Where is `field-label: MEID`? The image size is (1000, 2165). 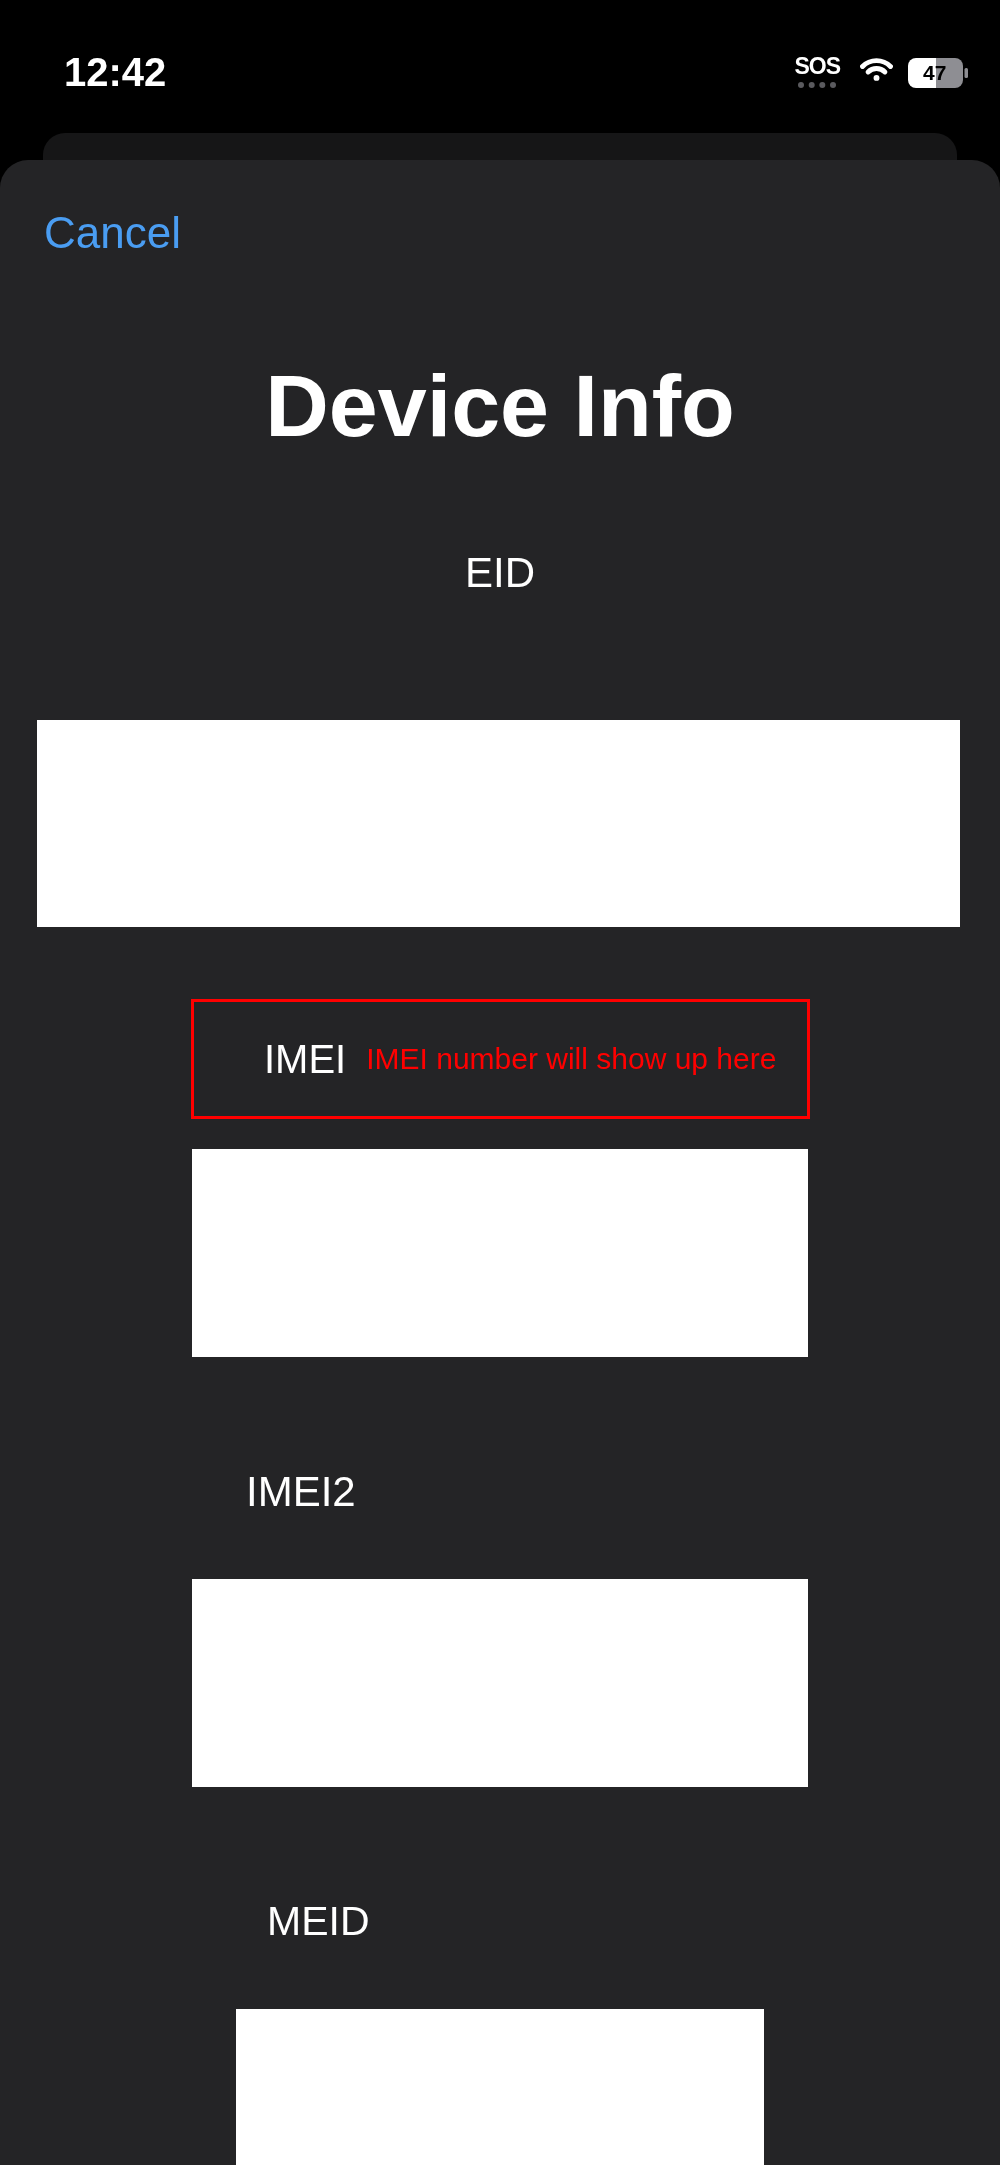
field-label: MEID is located at coordinates (318, 1921).